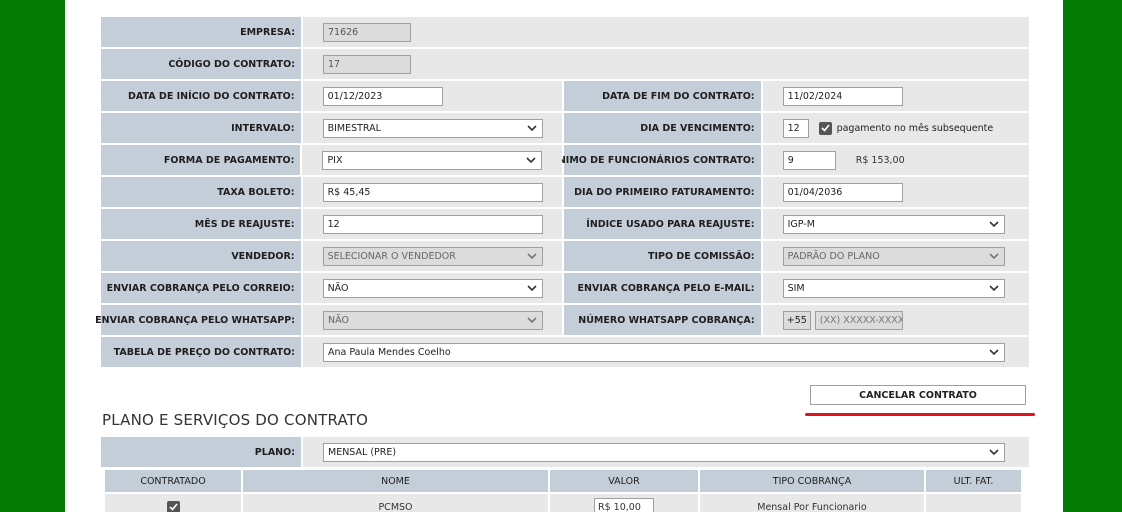 The image size is (1122, 512). Describe the element at coordinates (391, 256) in the screenshot. I see `vendedor-value: SELECIONAR O VENDEDOR` at that location.